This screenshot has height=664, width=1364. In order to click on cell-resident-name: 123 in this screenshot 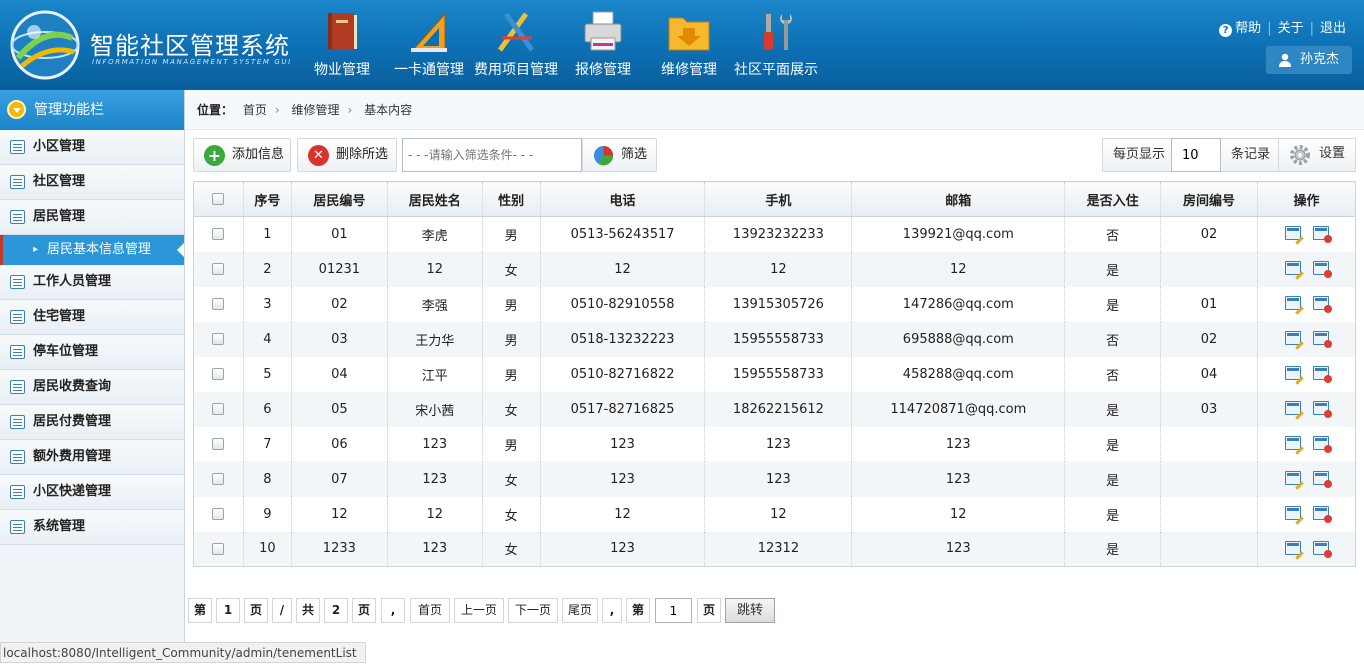, I will do `click(435, 479)`.